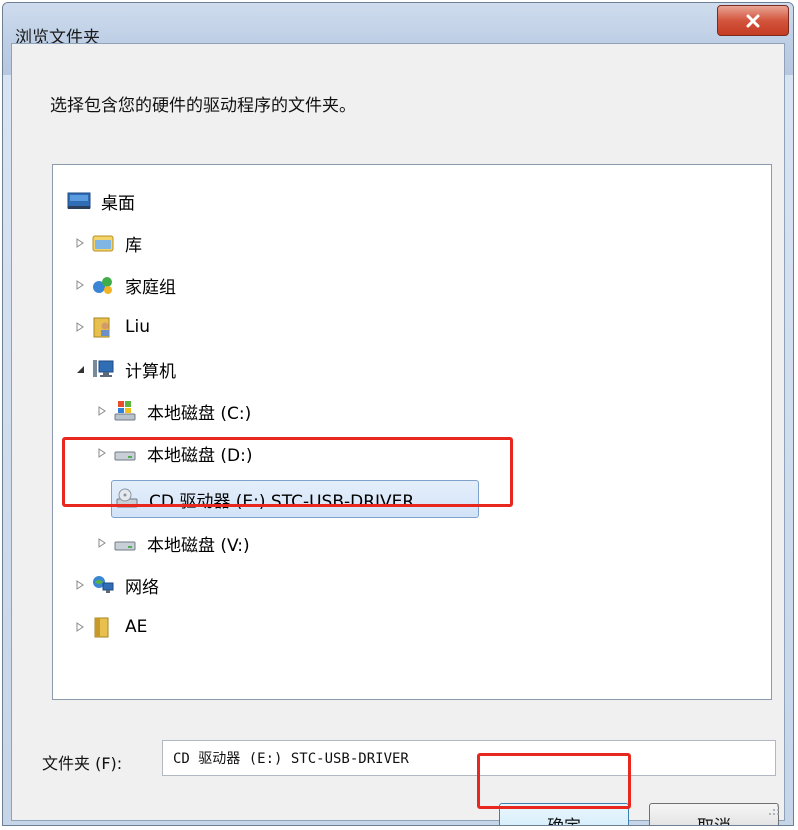 This screenshot has height=830, width=798. I want to click on tree-item-ae: AE, so click(110, 627).